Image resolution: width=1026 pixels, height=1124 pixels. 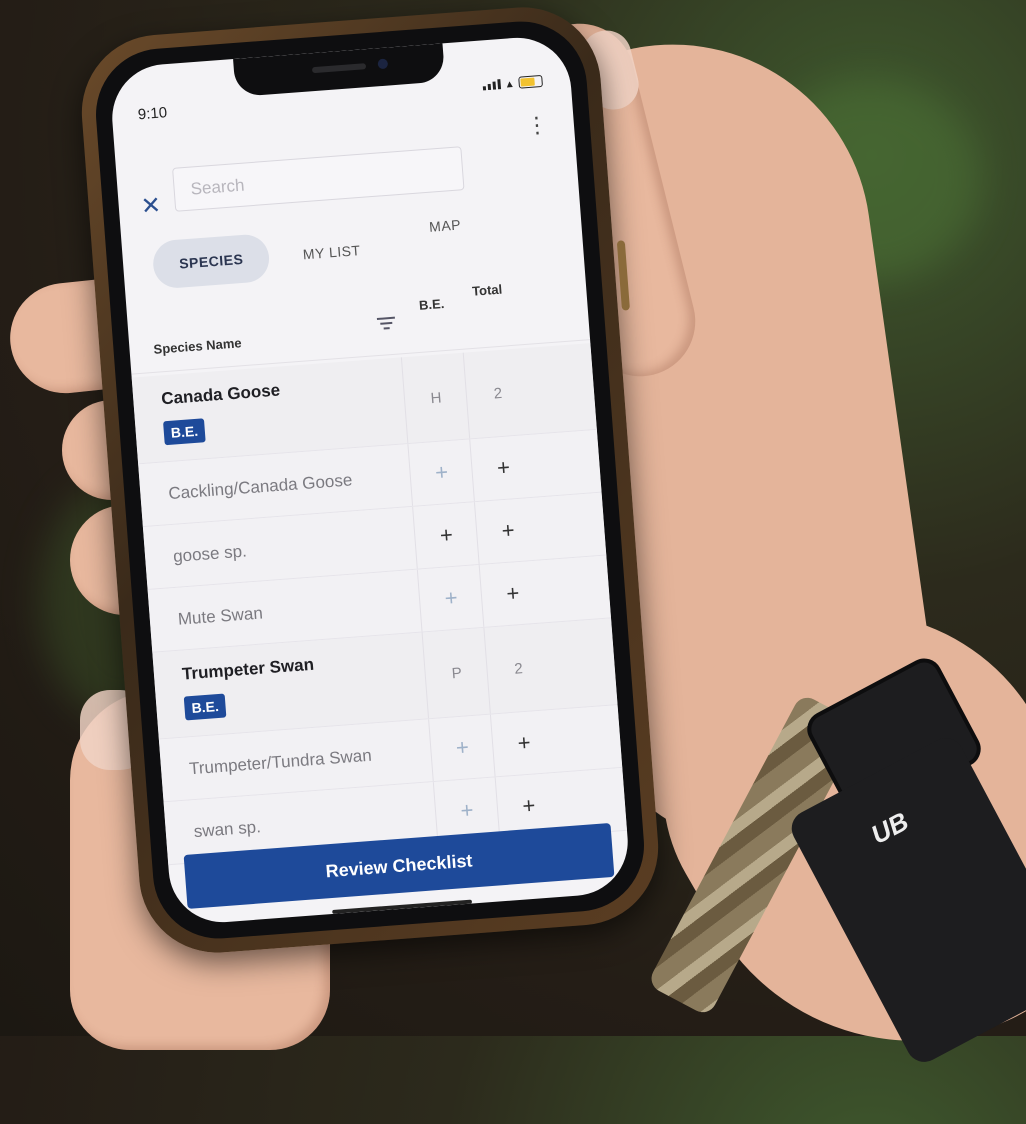 What do you see at coordinates (220, 616) in the screenshot?
I see `species-name: Mute Swan` at bounding box center [220, 616].